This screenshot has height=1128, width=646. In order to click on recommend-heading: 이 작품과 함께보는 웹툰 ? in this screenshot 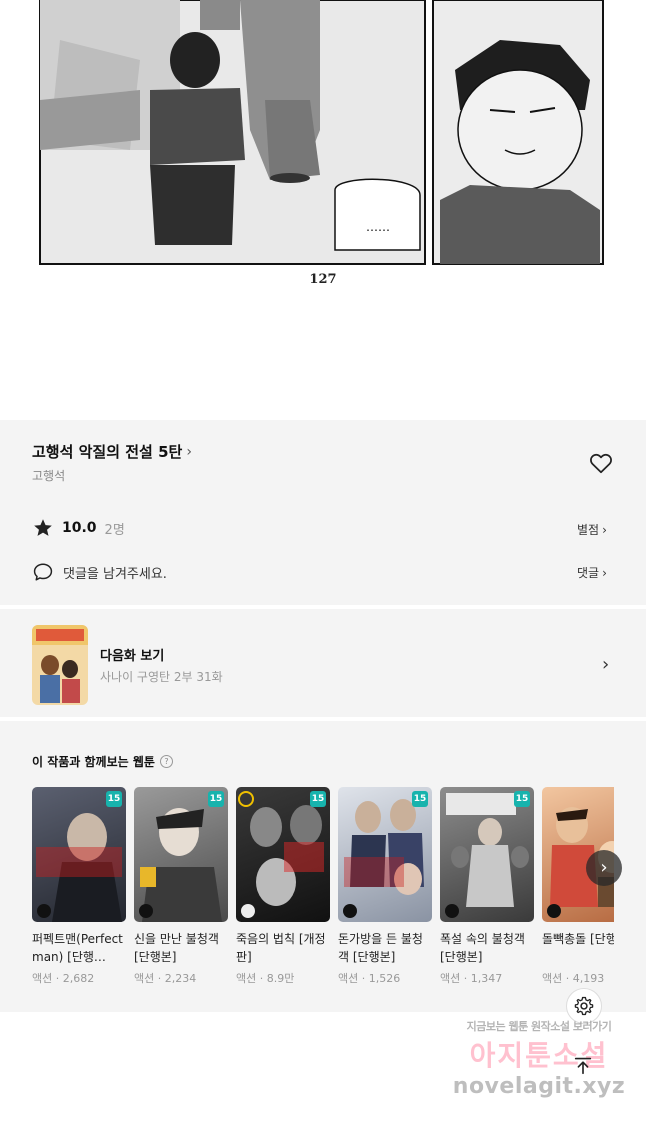, I will do `click(102, 761)`.